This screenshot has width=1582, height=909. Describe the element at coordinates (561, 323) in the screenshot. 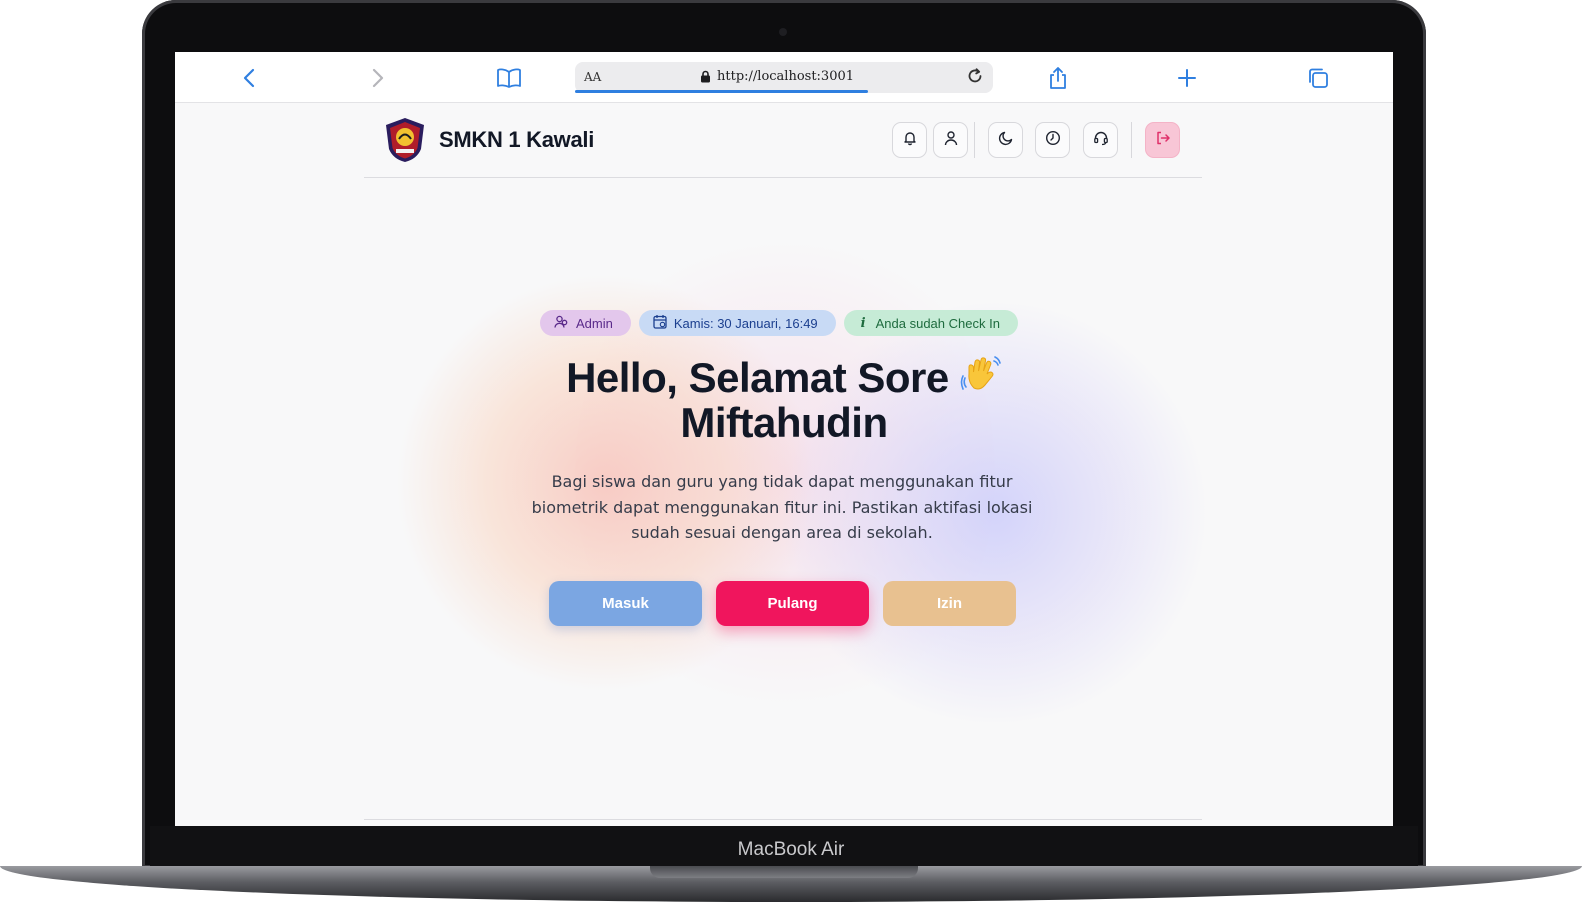

I see `users-icon` at that location.